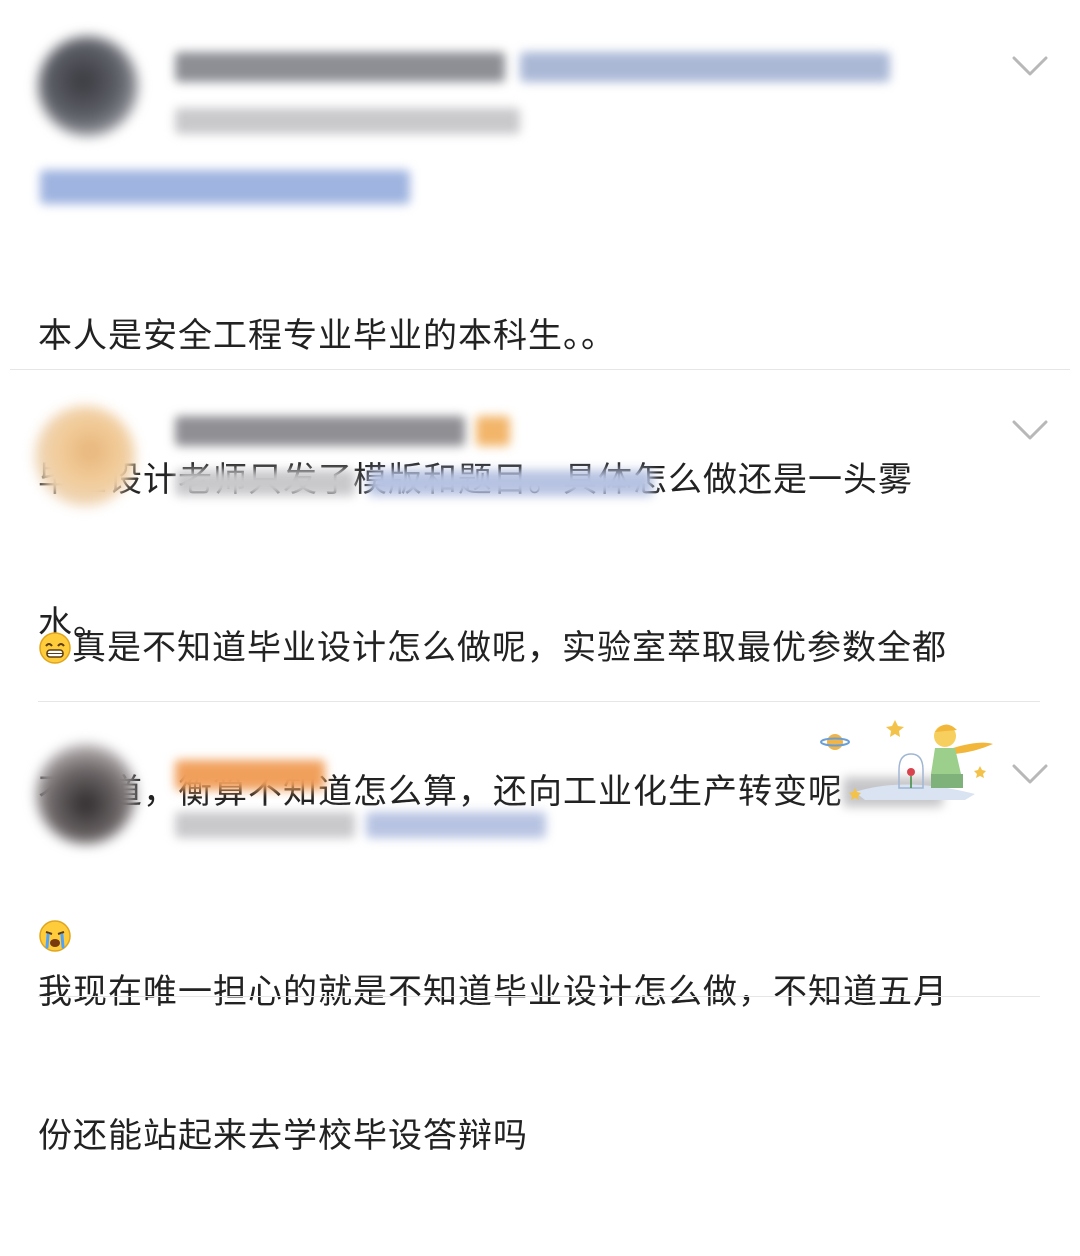 The width and height of the screenshot is (1080, 1256). I want to click on comment-line: 本人是安全工程专业毕业的本科生。。, so click(327, 336).